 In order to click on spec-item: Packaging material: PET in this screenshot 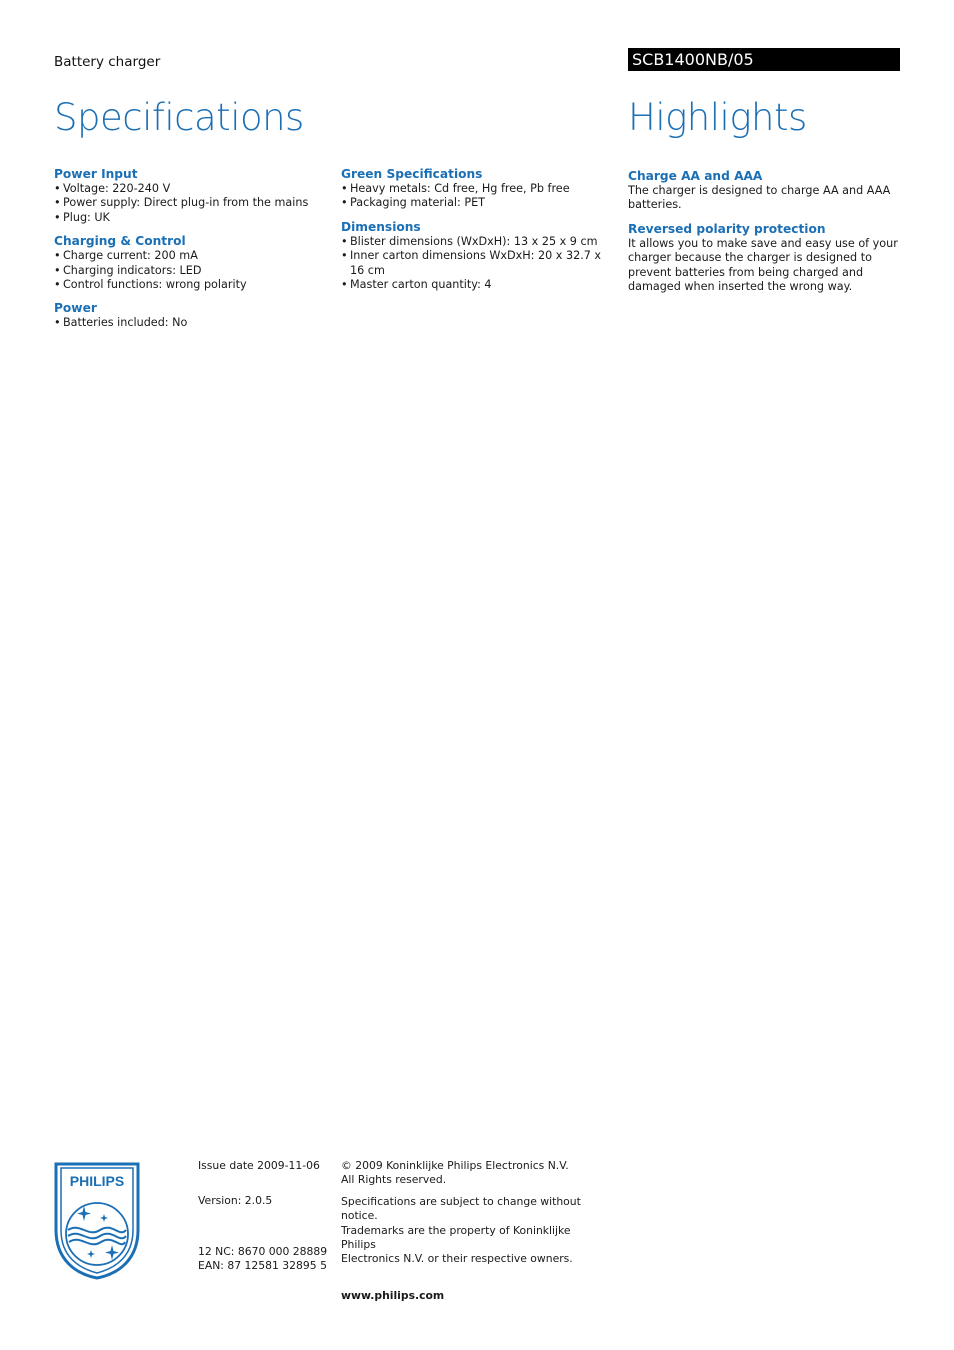, I will do `click(476, 203)`.